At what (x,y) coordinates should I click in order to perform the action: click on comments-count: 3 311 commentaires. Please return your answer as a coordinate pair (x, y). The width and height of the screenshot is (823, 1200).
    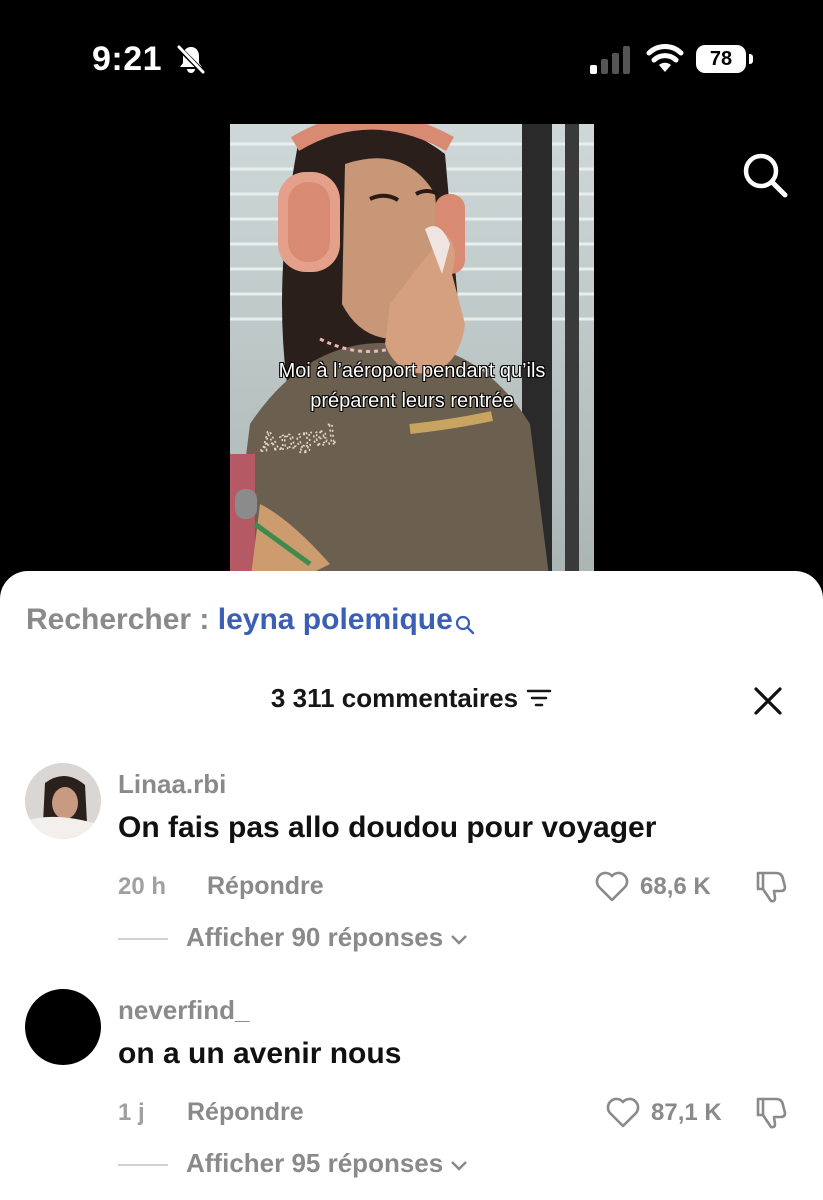
    Looking at the image, I should click on (394, 698).